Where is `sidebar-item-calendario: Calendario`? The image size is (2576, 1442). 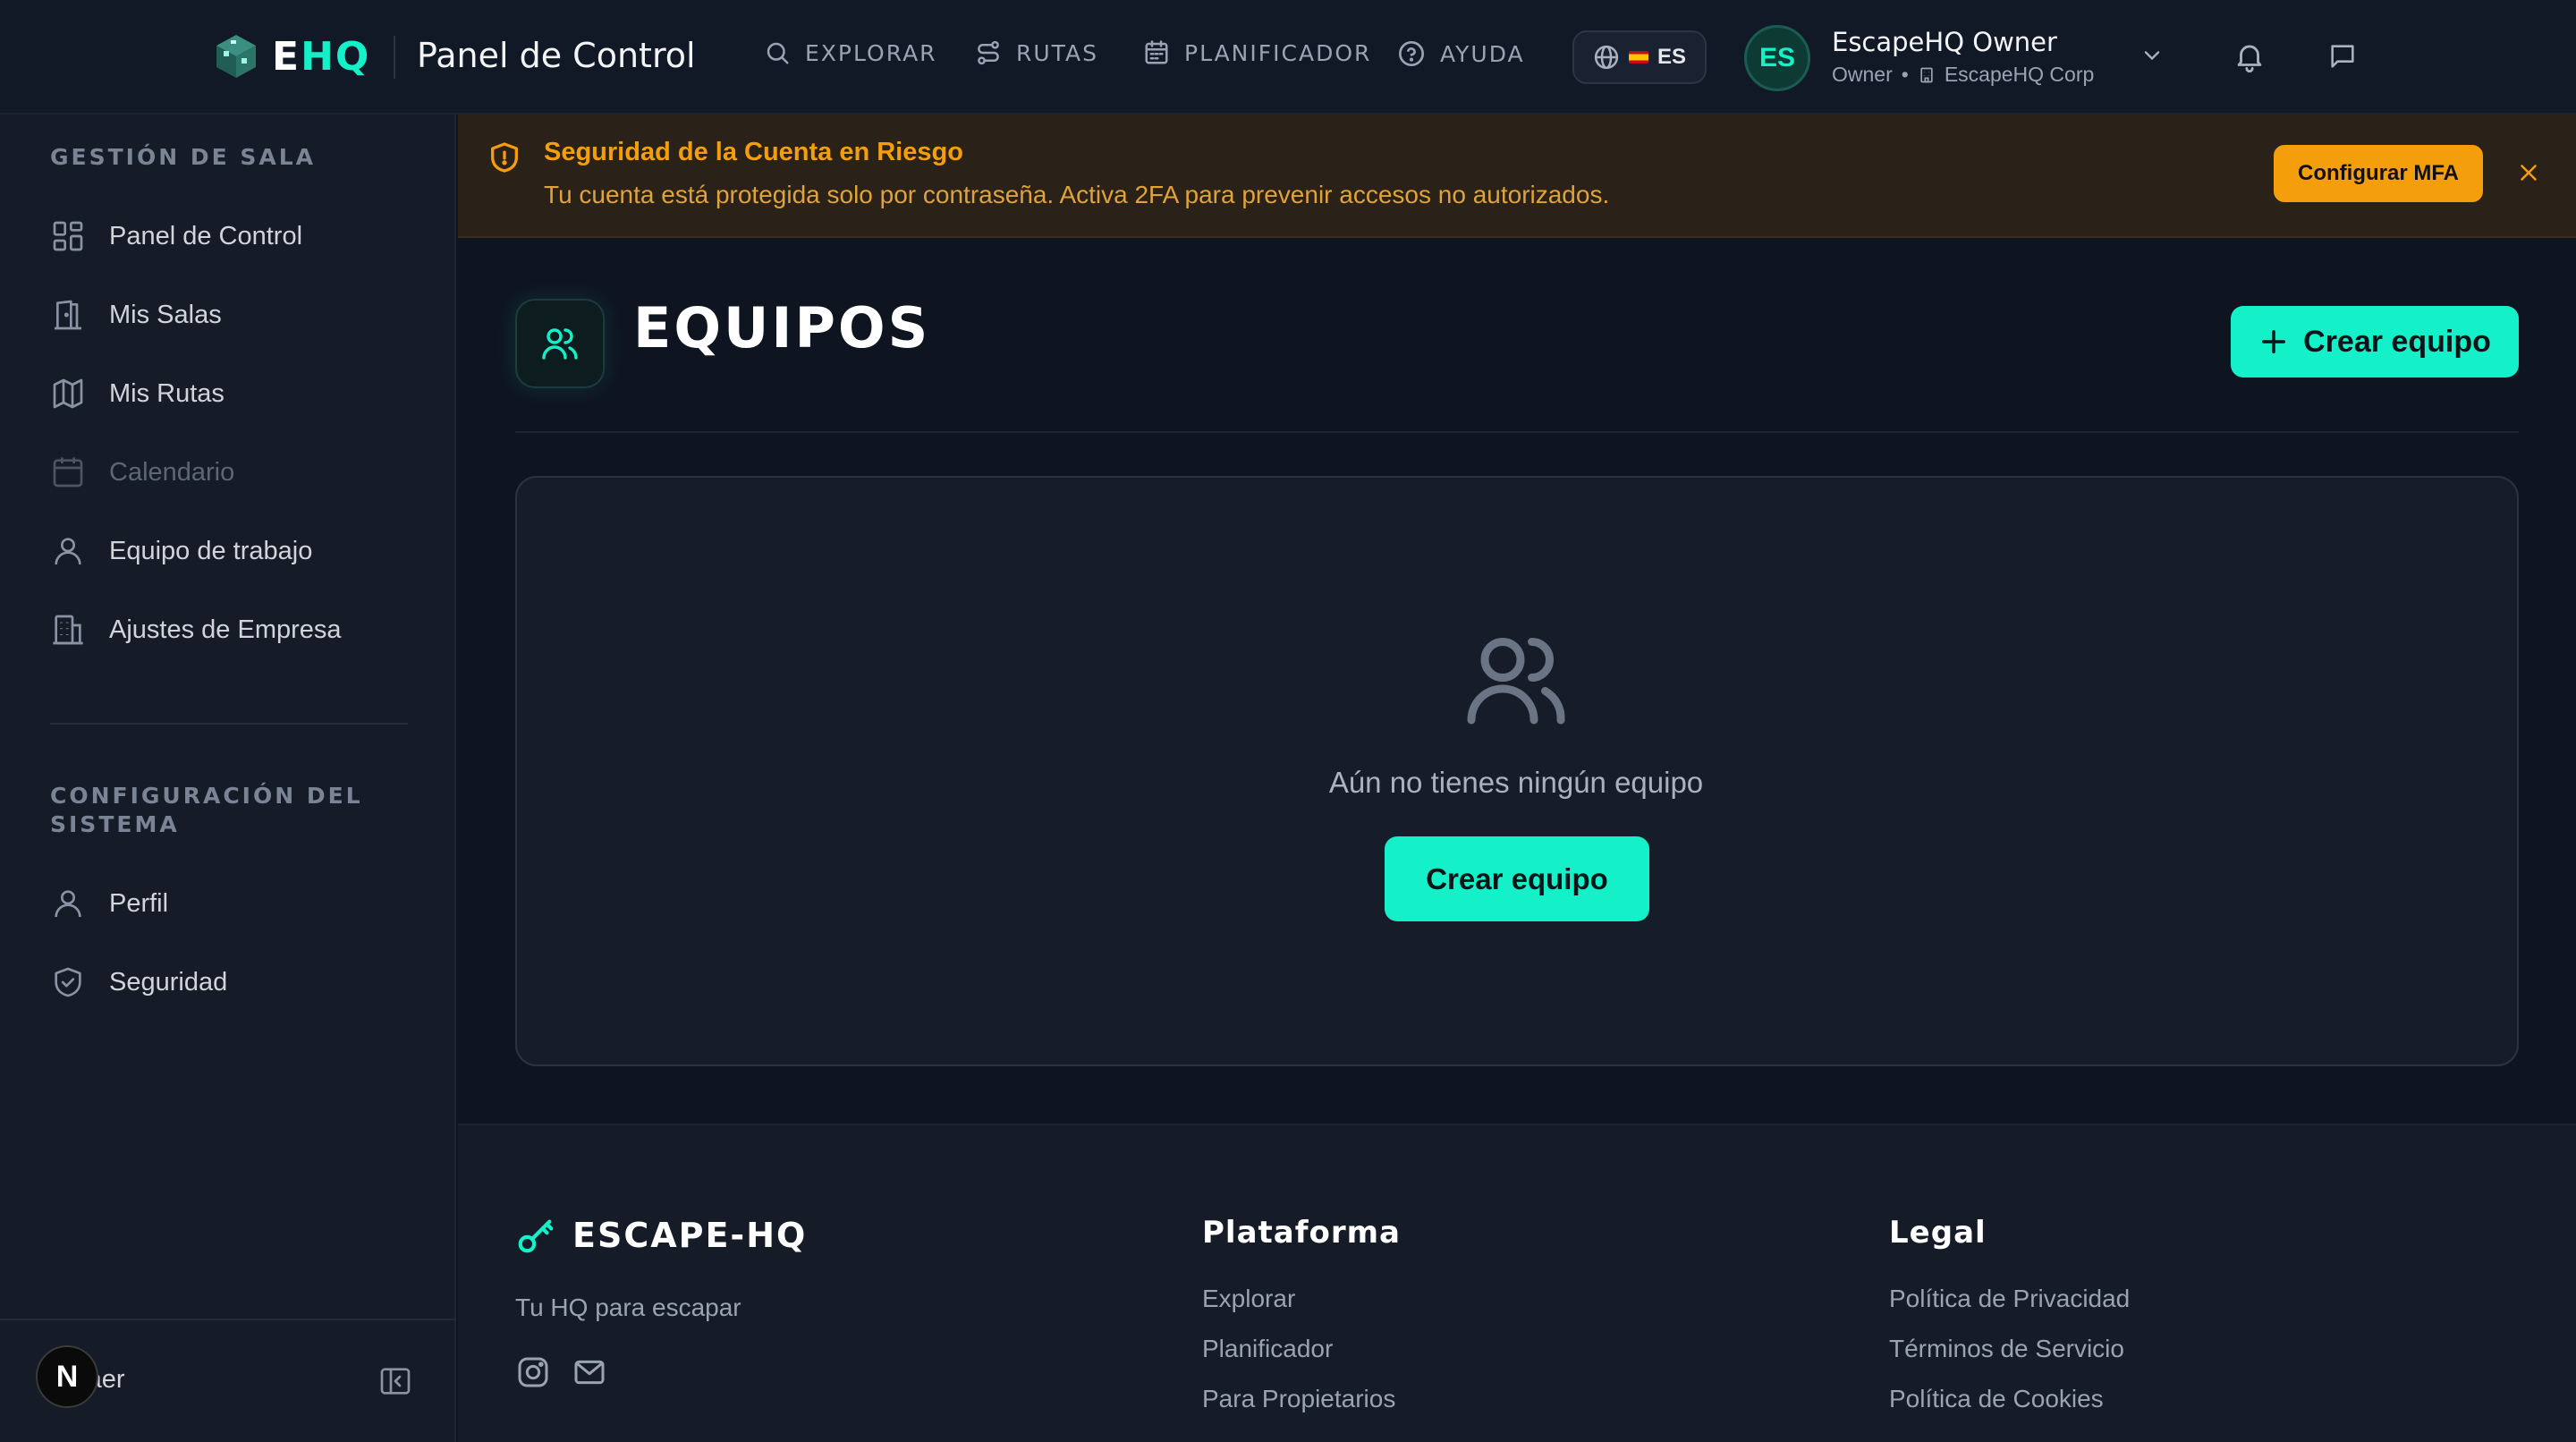 sidebar-item-calendario: Calendario is located at coordinates (142, 472).